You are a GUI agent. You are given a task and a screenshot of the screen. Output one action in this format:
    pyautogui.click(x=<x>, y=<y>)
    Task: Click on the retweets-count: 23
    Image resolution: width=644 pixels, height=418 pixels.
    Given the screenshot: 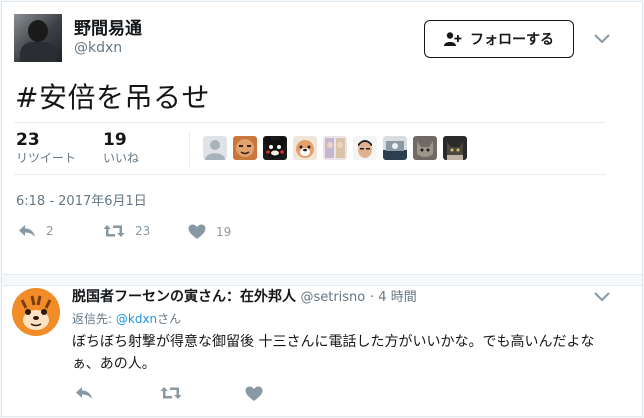 What is the action you would take?
    pyautogui.click(x=28, y=140)
    